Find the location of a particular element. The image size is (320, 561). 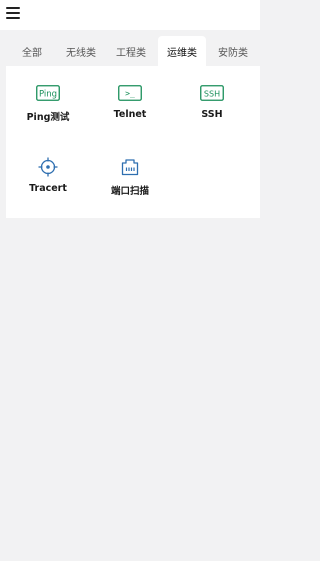

tool-telnet-label: Telnet is located at coordinates (130, 114).